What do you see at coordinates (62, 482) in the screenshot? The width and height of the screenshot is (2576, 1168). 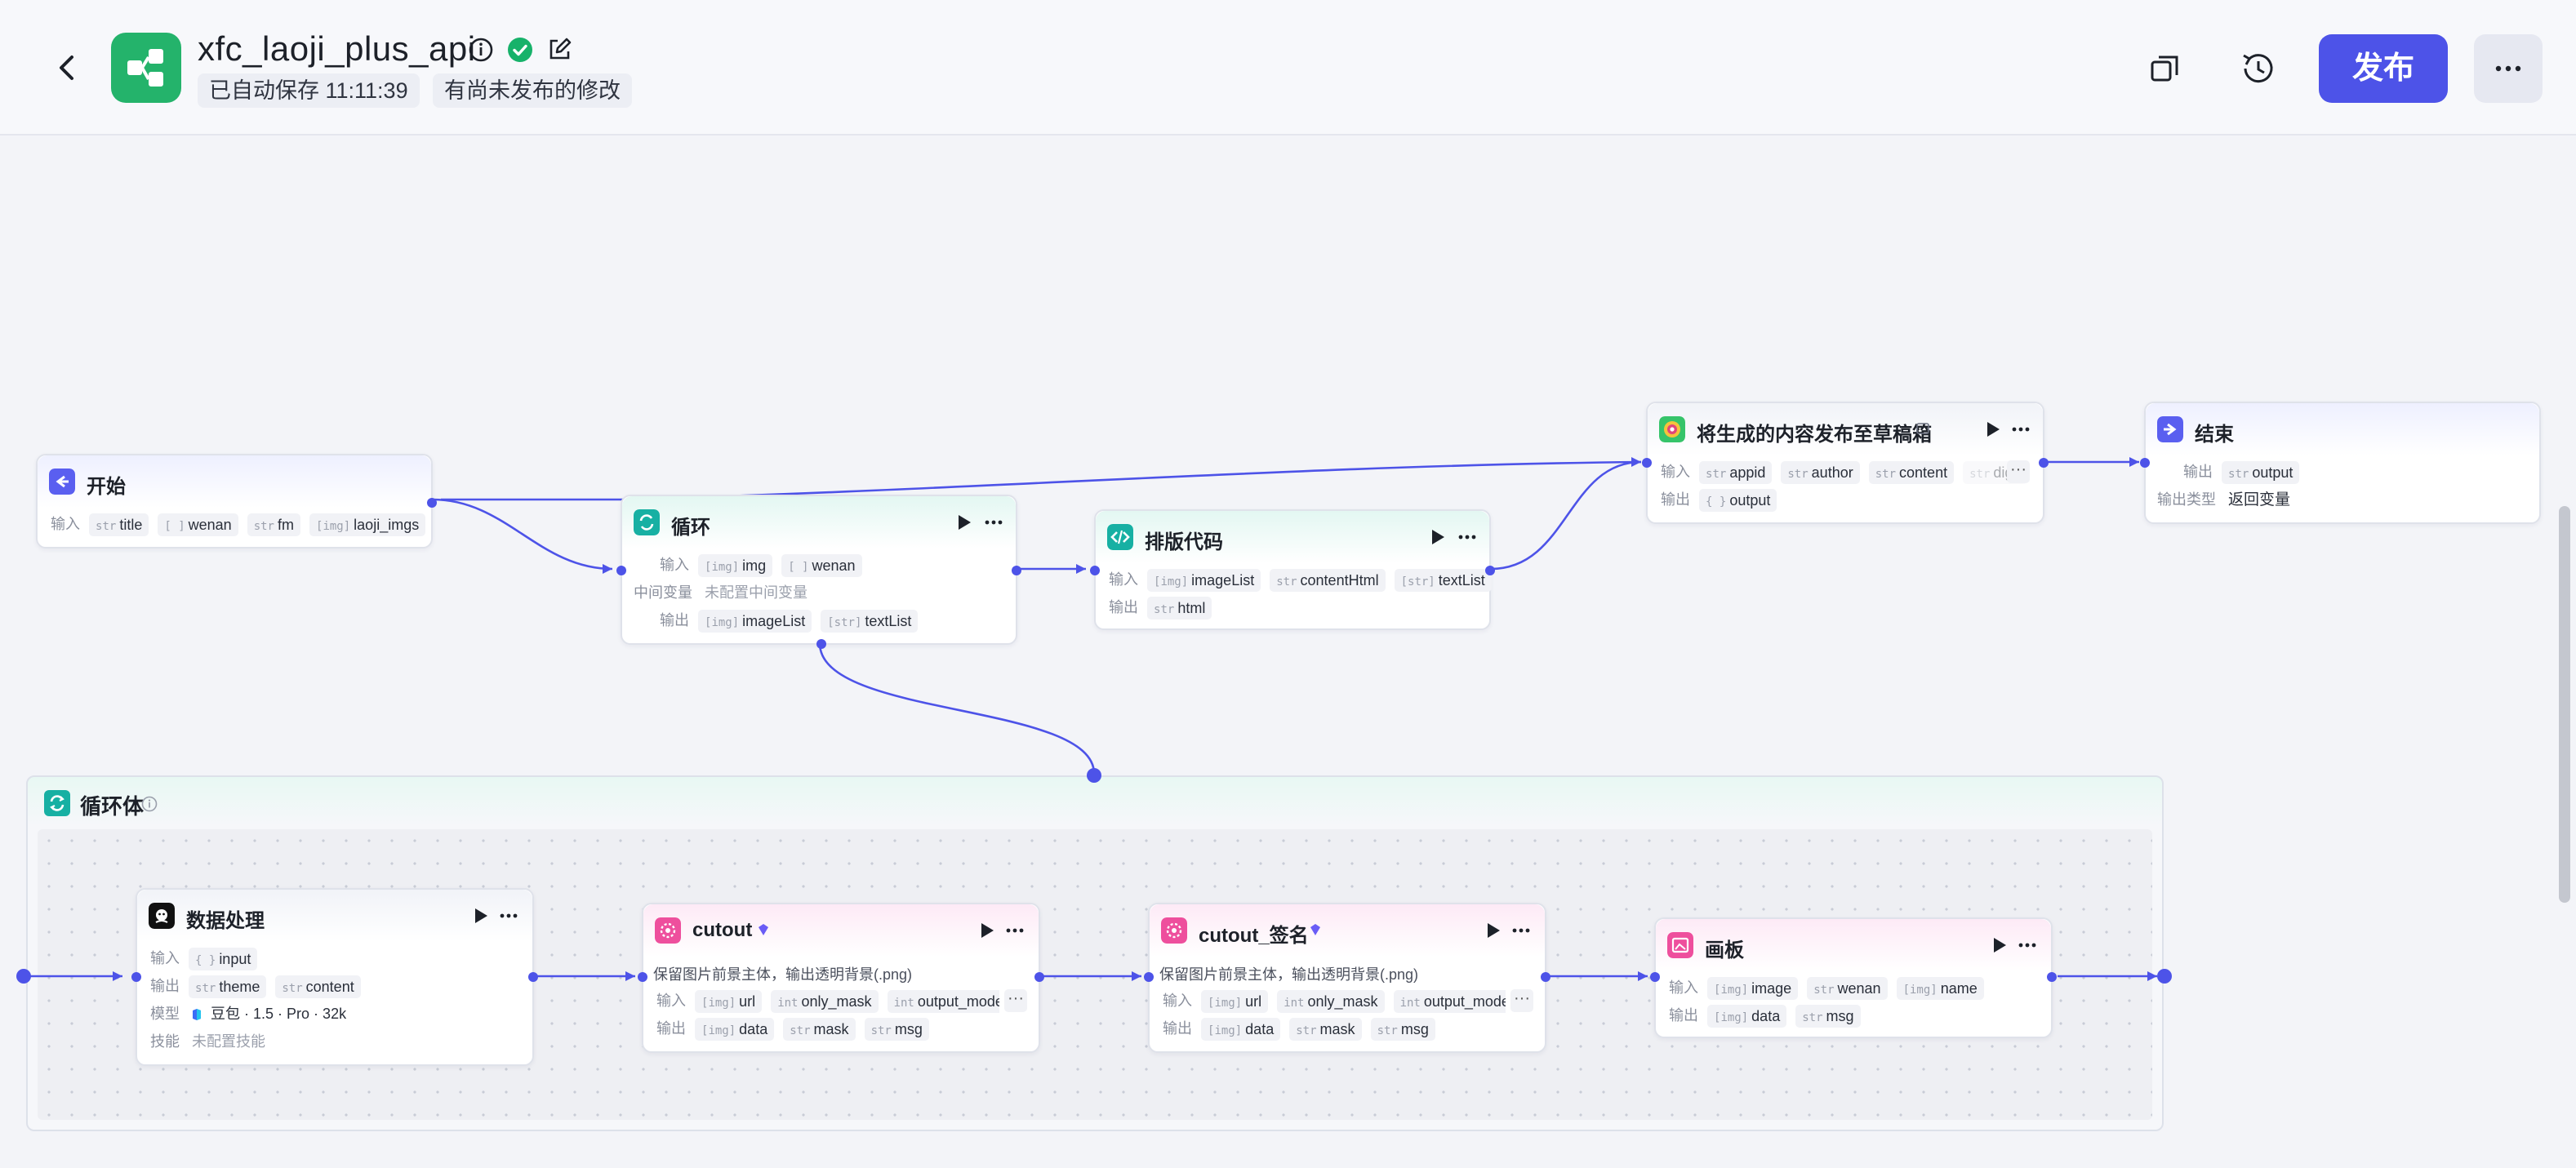 I see `start-icon` at bounding box center [62, 482].